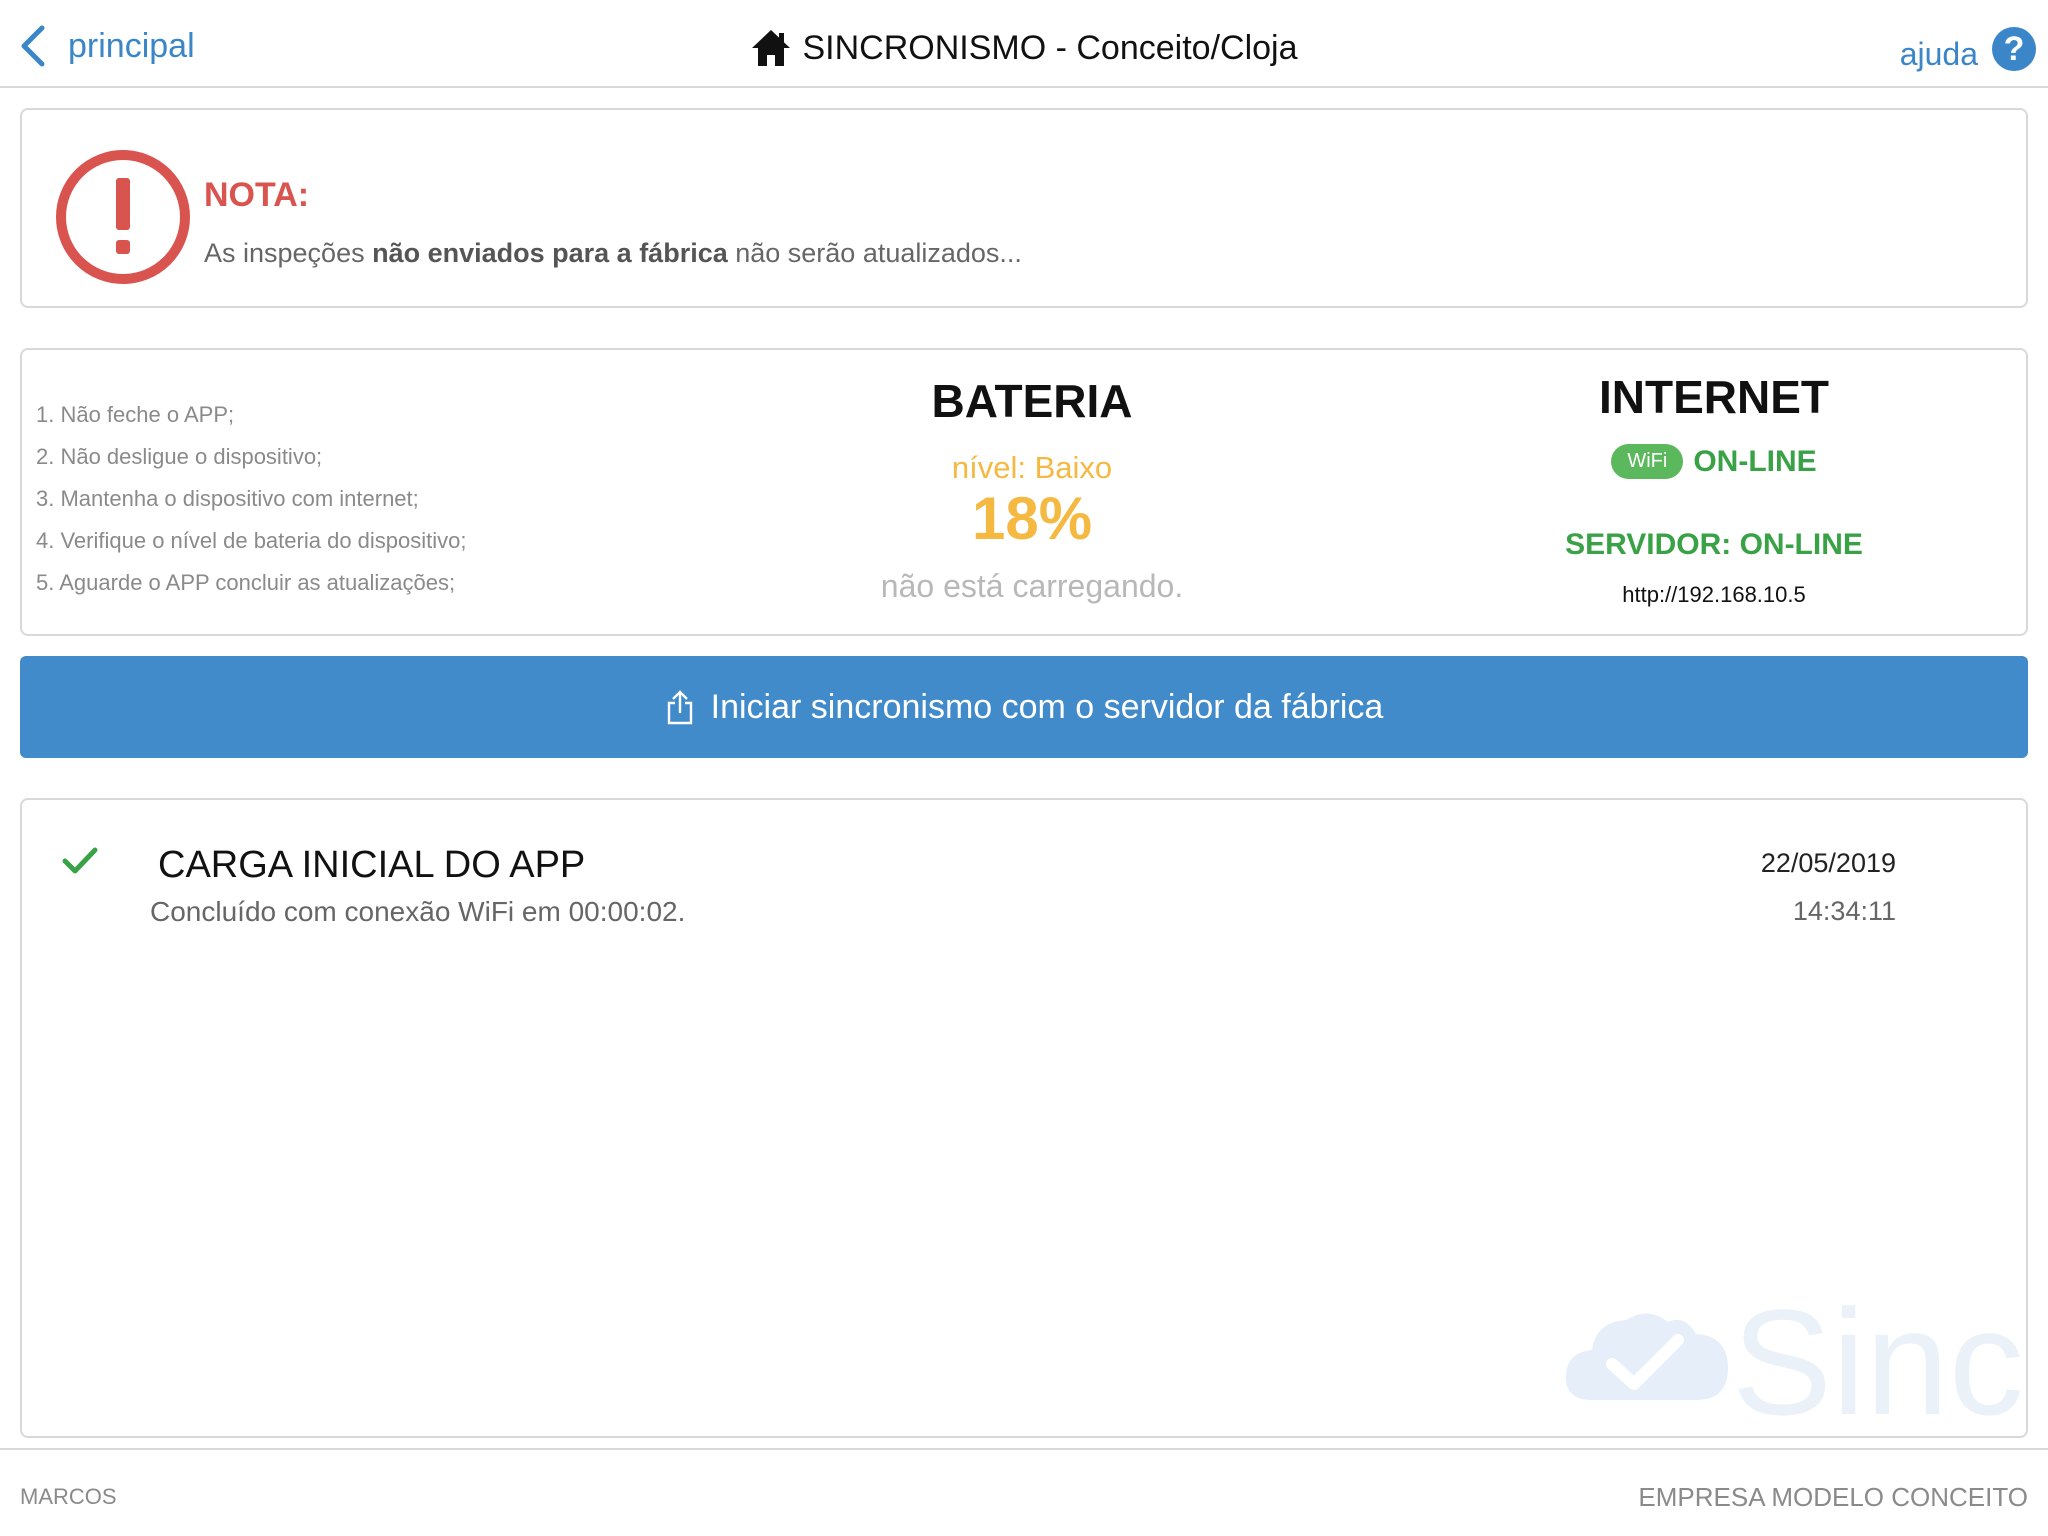 The height and width of the screenshot is (1536, 2048). Describe the element at coordinates (227, 498) in the screenshot. I see `instruction-item: 3. Mantenha o dispositivo com internet;` at that location.